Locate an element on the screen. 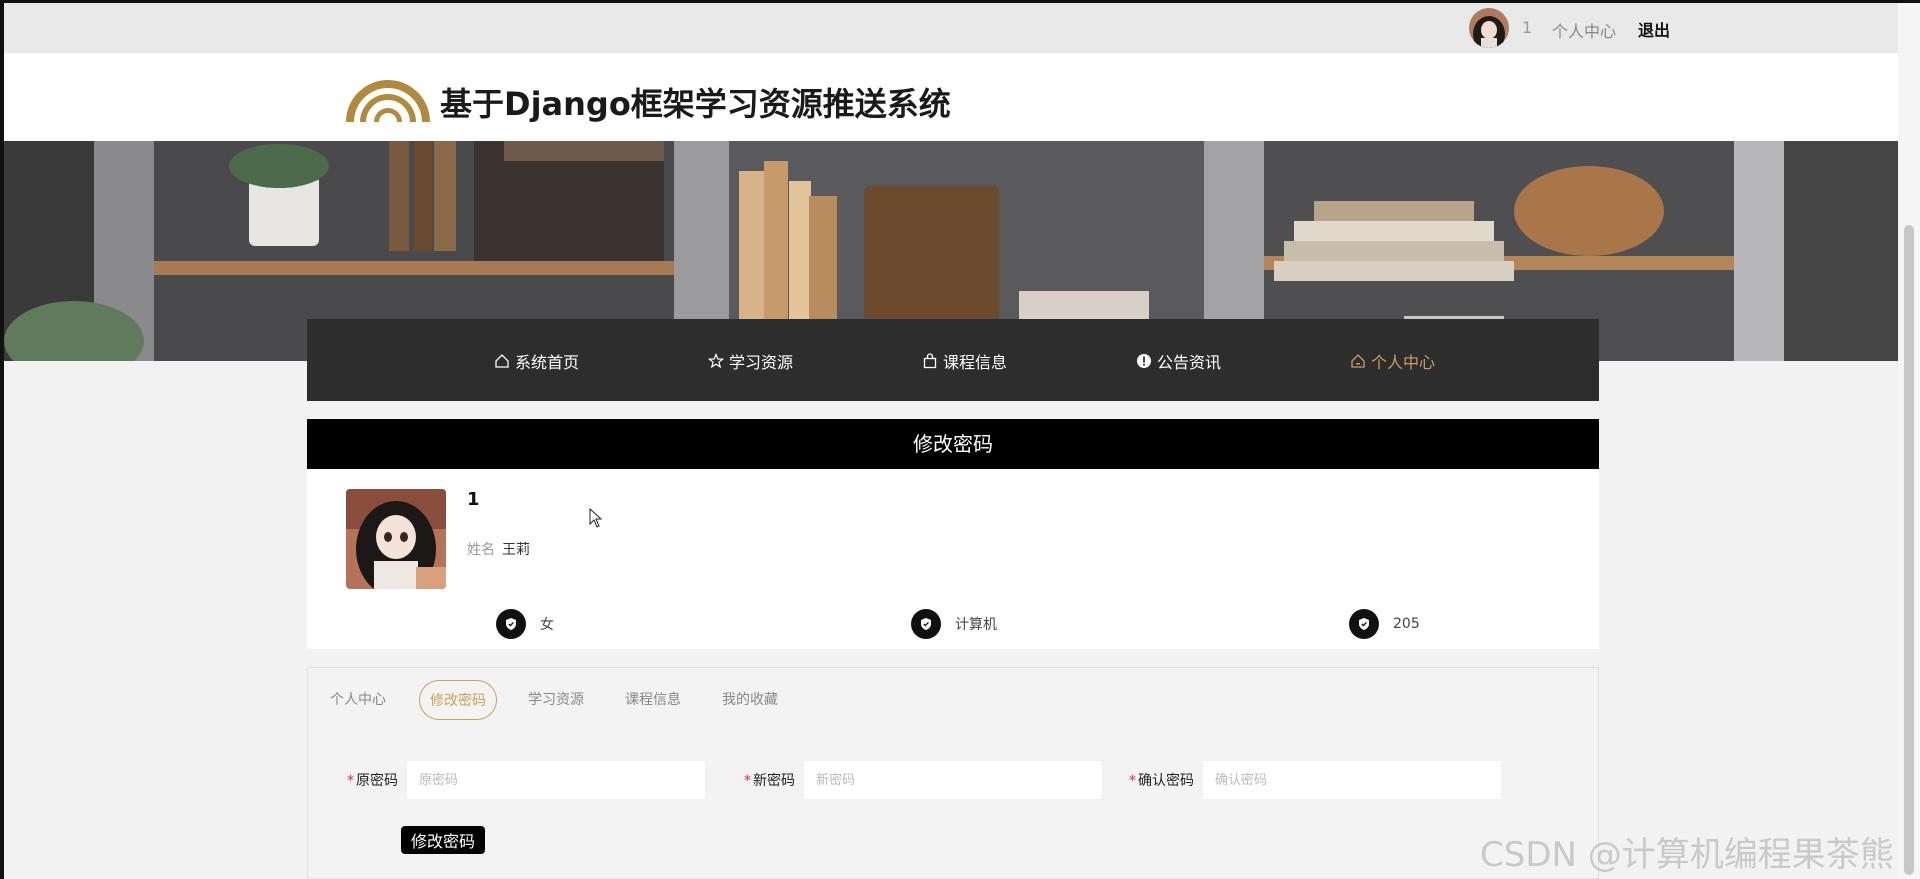 The height and width of the screenshot is (879, 1920). watermark: CSDN @计算机编程果茶熊 is located at coordinates (1687, 855).